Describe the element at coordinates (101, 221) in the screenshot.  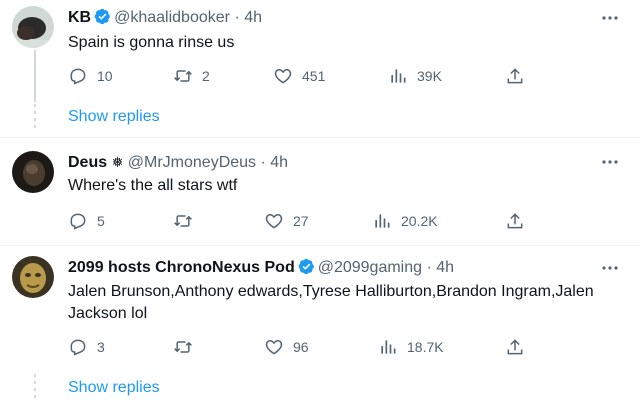
I see `reply-count: 5` at that location.